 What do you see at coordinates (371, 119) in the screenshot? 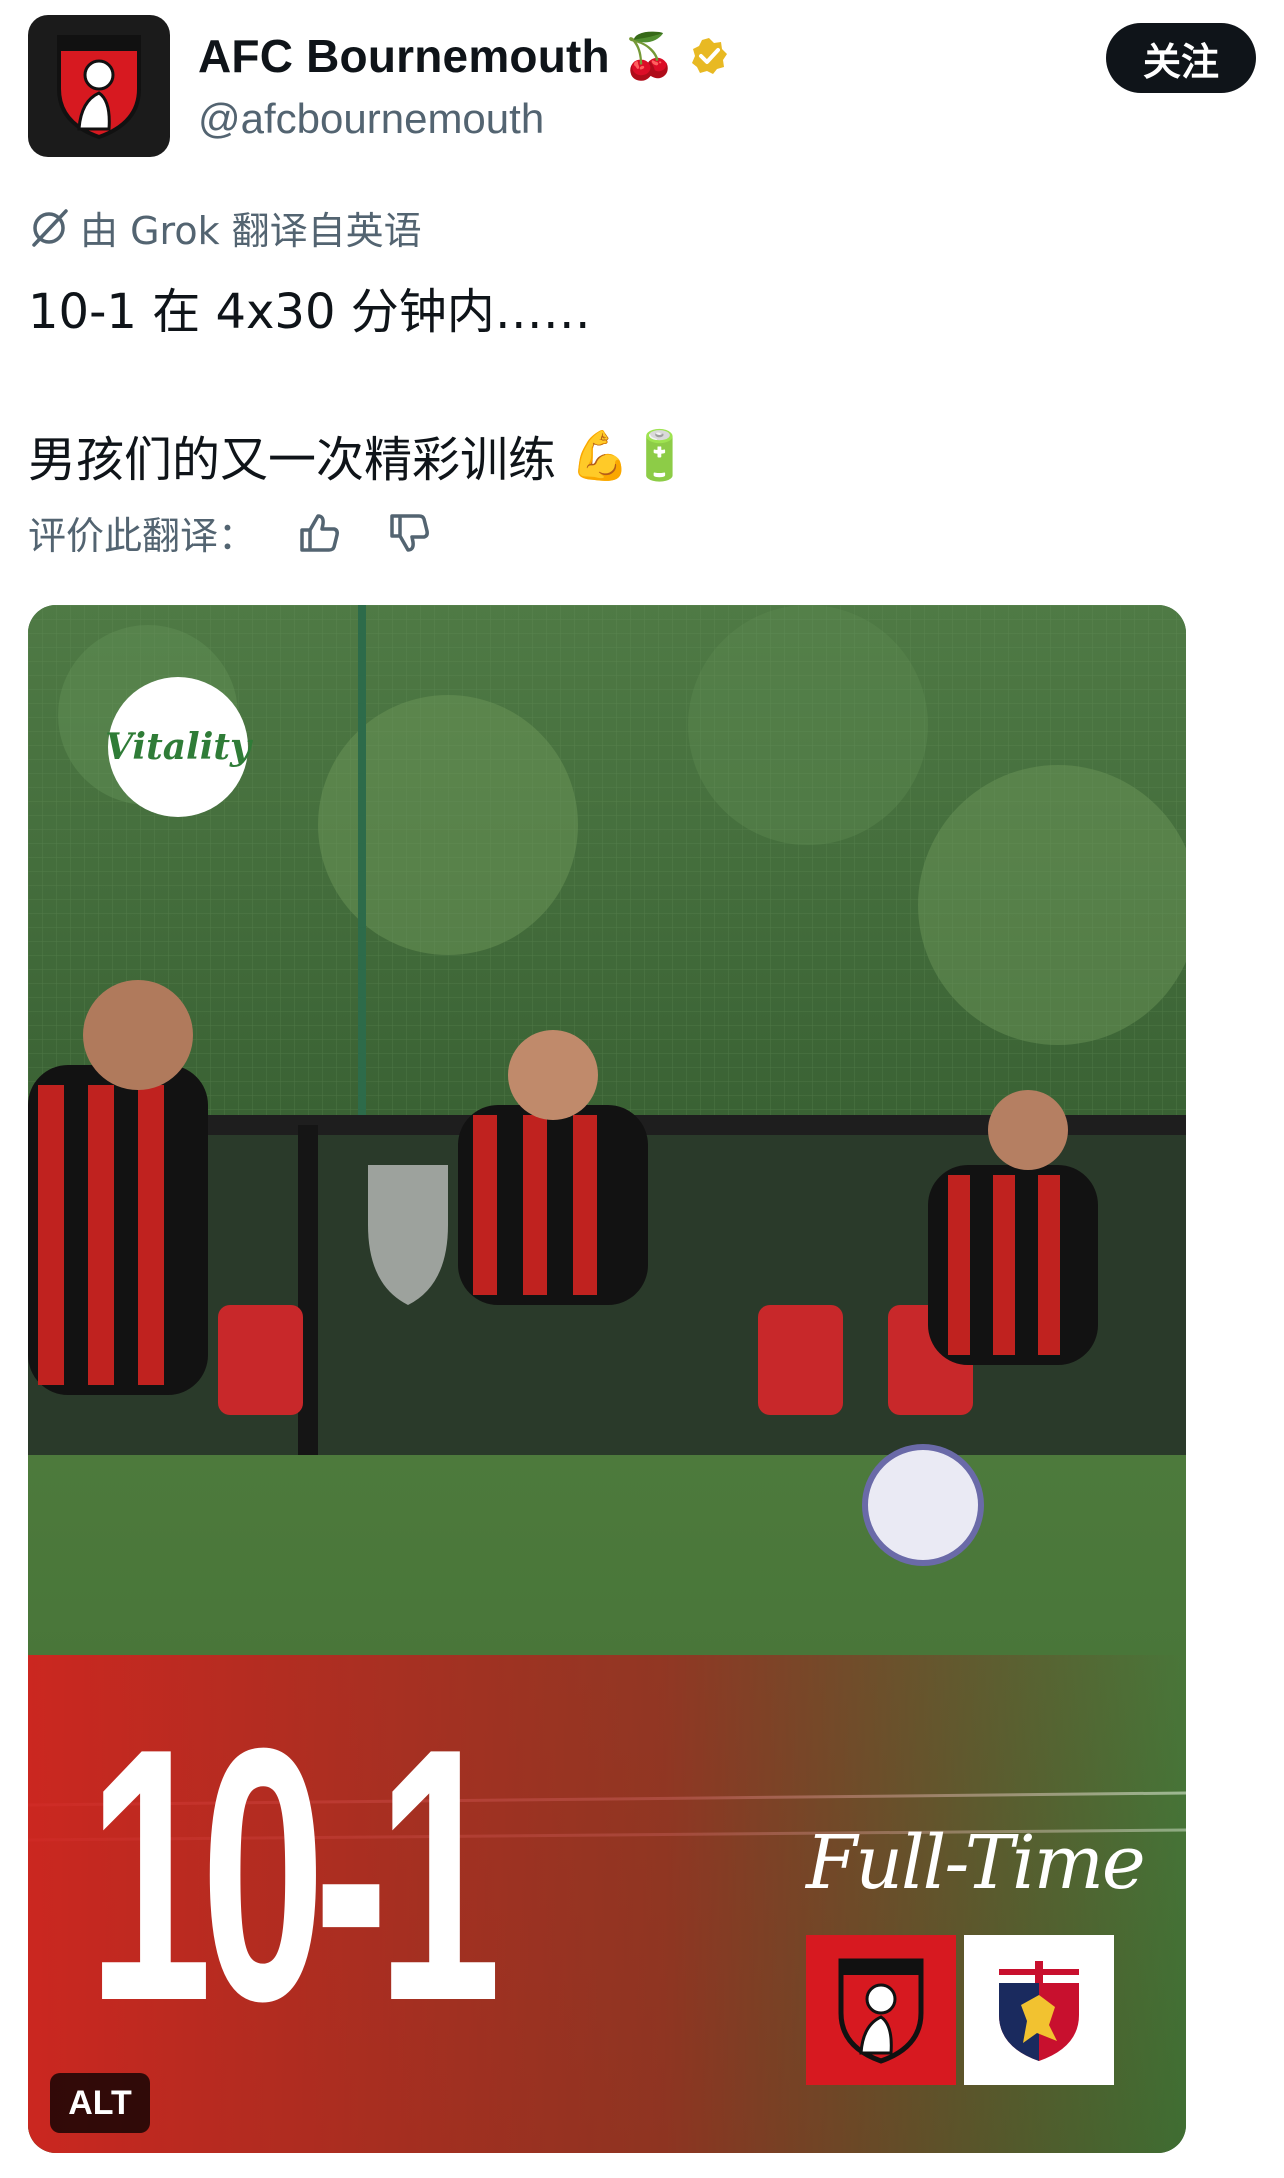
I see `account-handle: @afcbournemouth` at bounding box center [371, 119].